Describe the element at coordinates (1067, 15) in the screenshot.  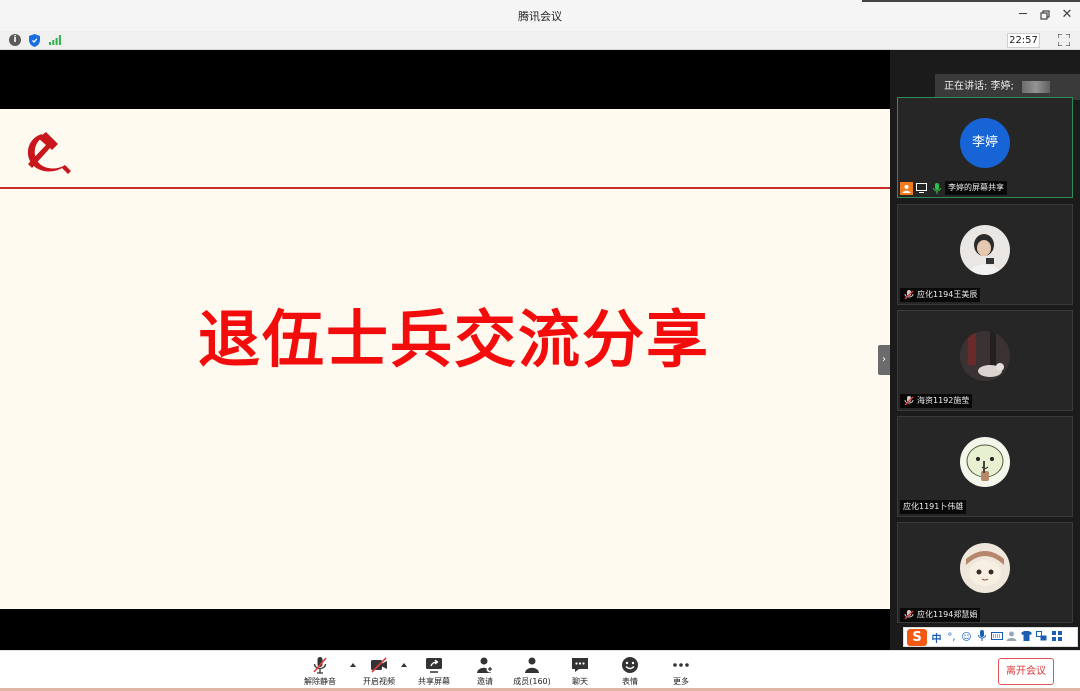
I see `close-icon: ✕` at that location.